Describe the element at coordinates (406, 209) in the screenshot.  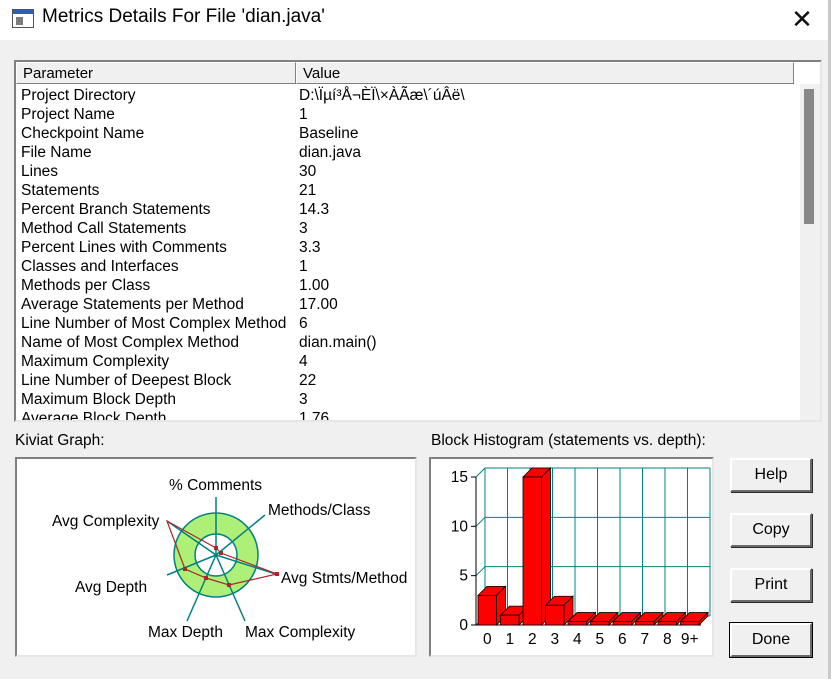
I see `table-row: Percent Branch Statements 14.3` at that location.